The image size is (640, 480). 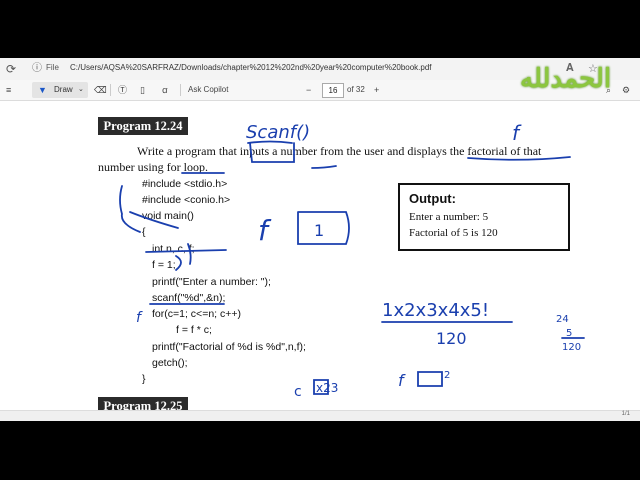 What do you see at coordinates (211, 282) in the screenshot?
I see `code-line: printf("Enter a number: ");` at bounding box center [211, 282].